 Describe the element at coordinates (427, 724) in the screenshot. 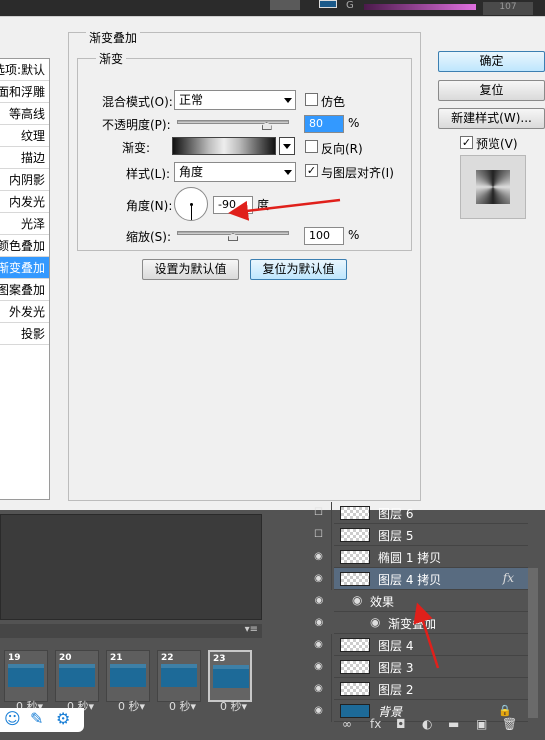

I see `adjustment-icon: ◐` at that location.